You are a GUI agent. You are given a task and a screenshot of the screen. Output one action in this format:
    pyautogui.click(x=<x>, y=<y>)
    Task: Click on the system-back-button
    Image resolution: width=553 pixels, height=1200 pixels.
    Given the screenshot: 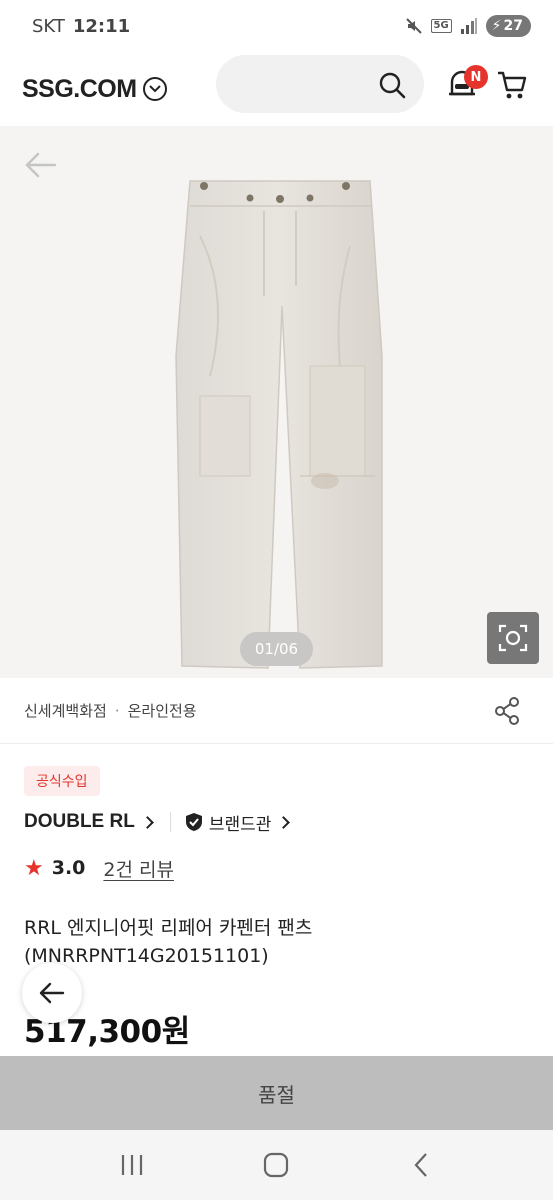 What is the action you would take?
    pyautogui.click(x=421, y=1165)
    